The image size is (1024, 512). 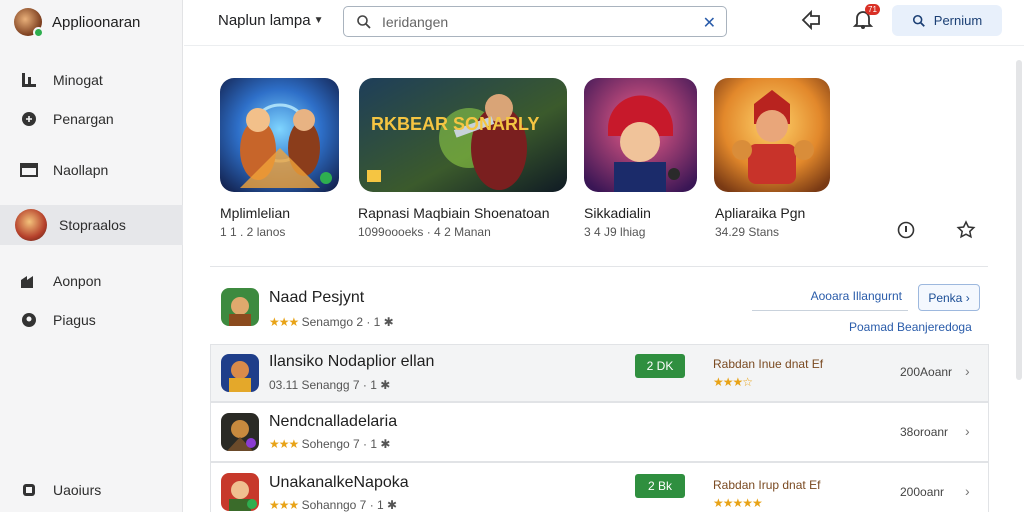 I want to click on app-title: Nendcnalladelaria, so click(x=333, y=421).